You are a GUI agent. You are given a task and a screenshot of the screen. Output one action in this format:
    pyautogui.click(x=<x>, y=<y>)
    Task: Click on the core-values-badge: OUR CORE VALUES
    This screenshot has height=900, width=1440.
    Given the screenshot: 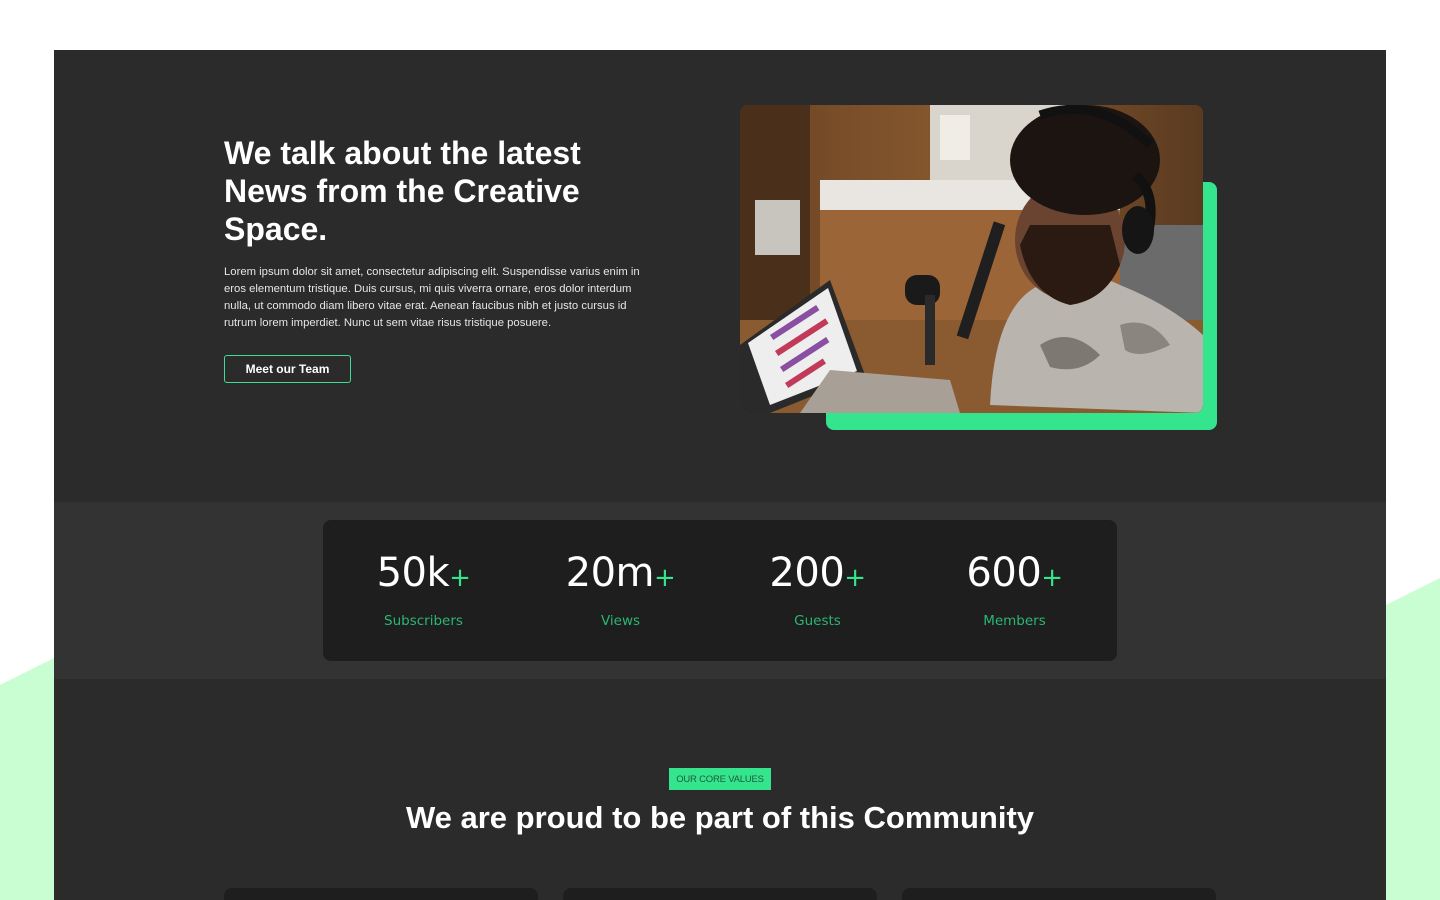 What is the action you would take?
    pyautogui.click(x=720, y=779)
    